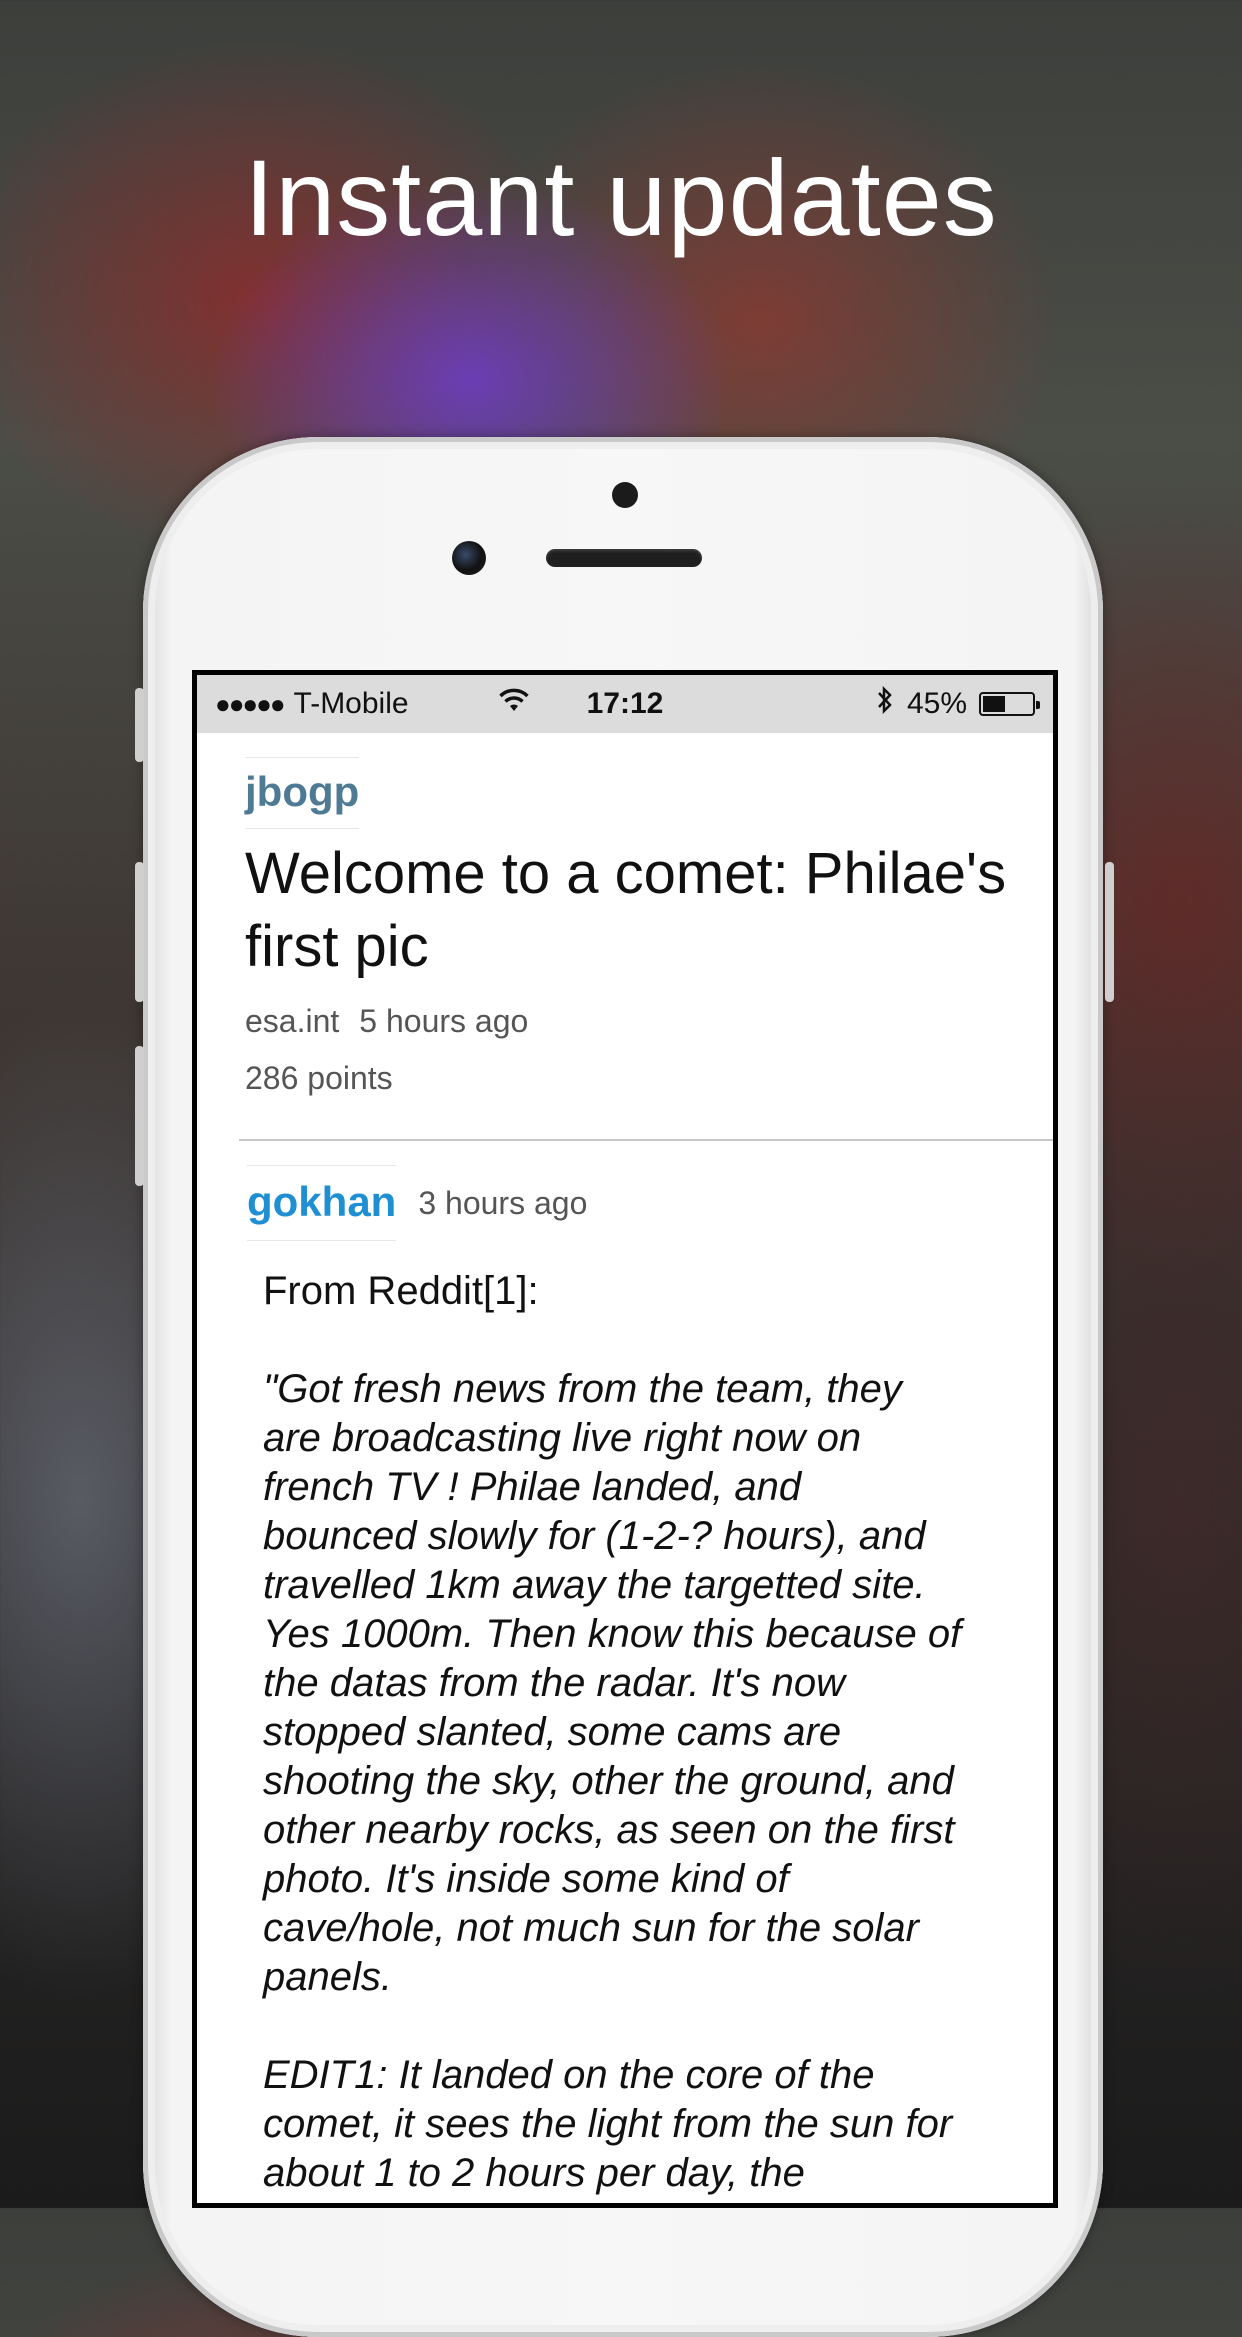 This screenshot has width=1242, height=2337. What do you see at coordinates (625, 495) in the screenshot?
I see `proximity-sensor` at bounding box center [625, 495].